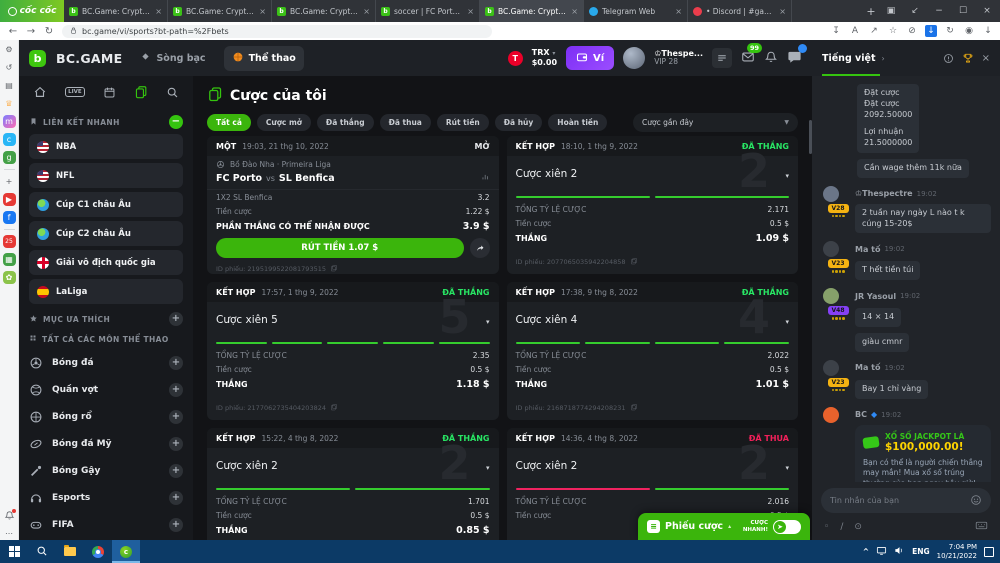  Describe the element at coordinates (428, 11) in the screenshot. I see `browser-tab: b soccer | FC Porto vs SL B ×` at that location.